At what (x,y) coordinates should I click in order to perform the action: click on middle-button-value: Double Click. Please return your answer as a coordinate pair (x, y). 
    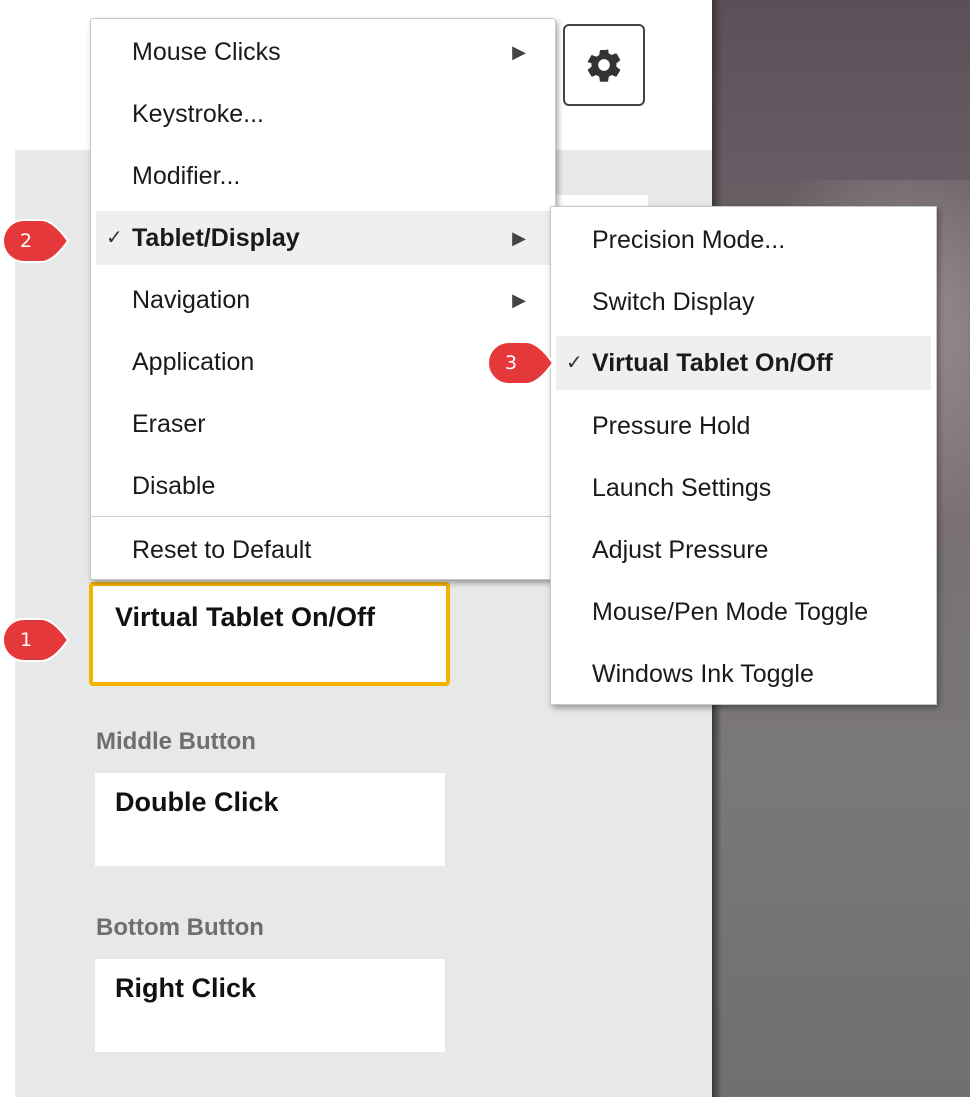
    Looking at the image, I should click on (197, 802).